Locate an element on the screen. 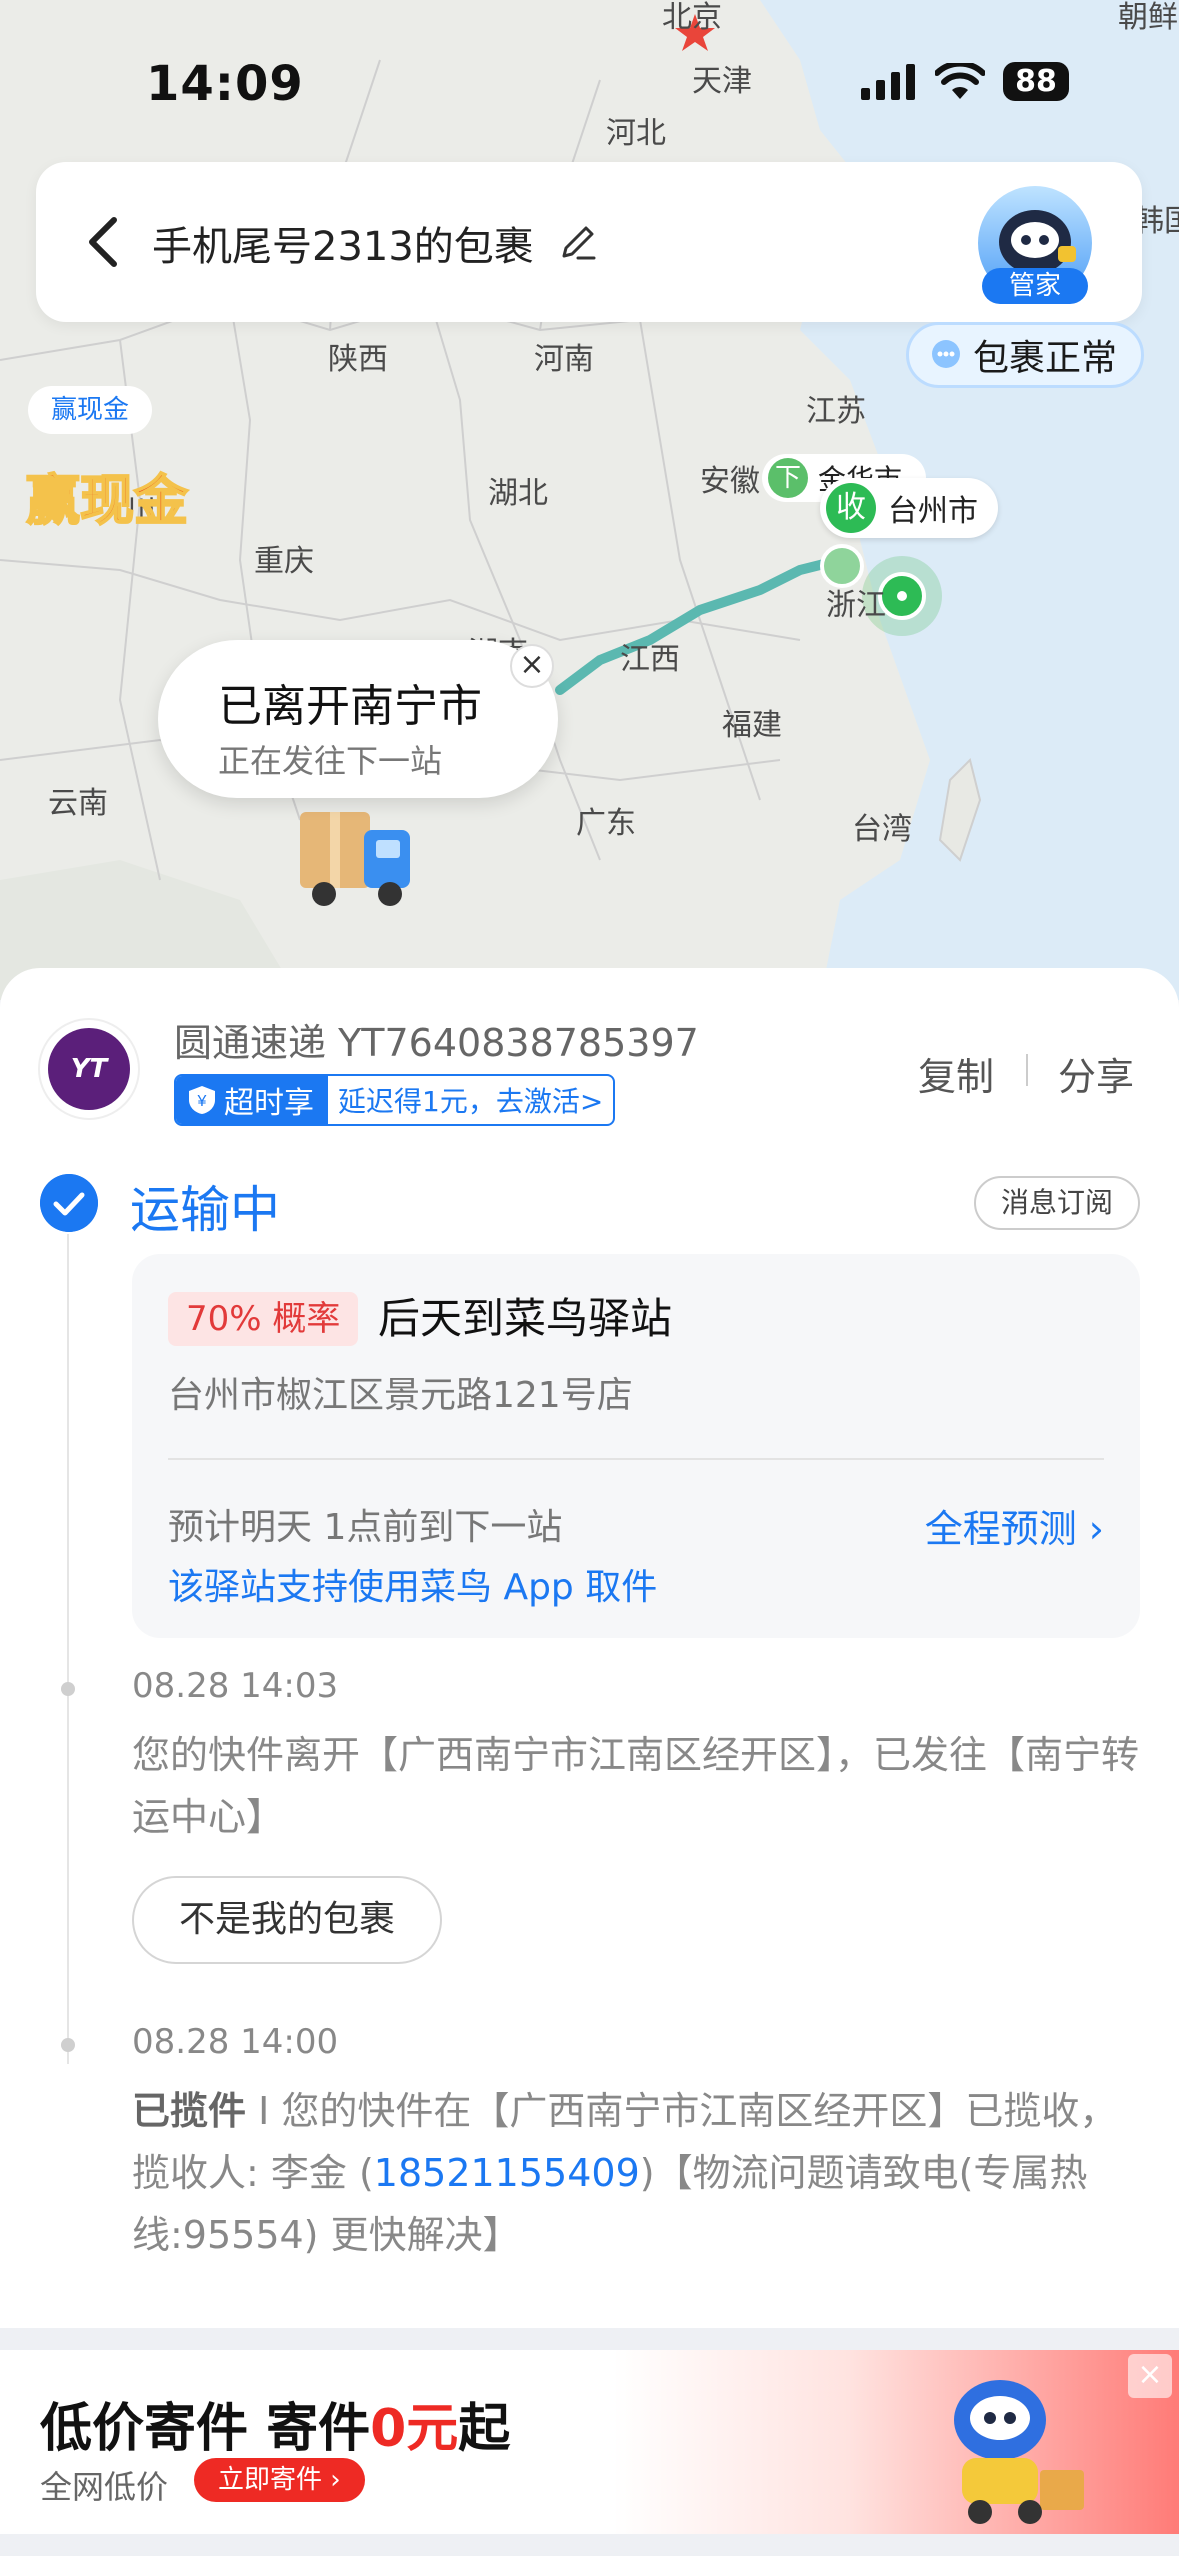  destination-city-tag: 收 台州市 is located at coordinates (909, 508).